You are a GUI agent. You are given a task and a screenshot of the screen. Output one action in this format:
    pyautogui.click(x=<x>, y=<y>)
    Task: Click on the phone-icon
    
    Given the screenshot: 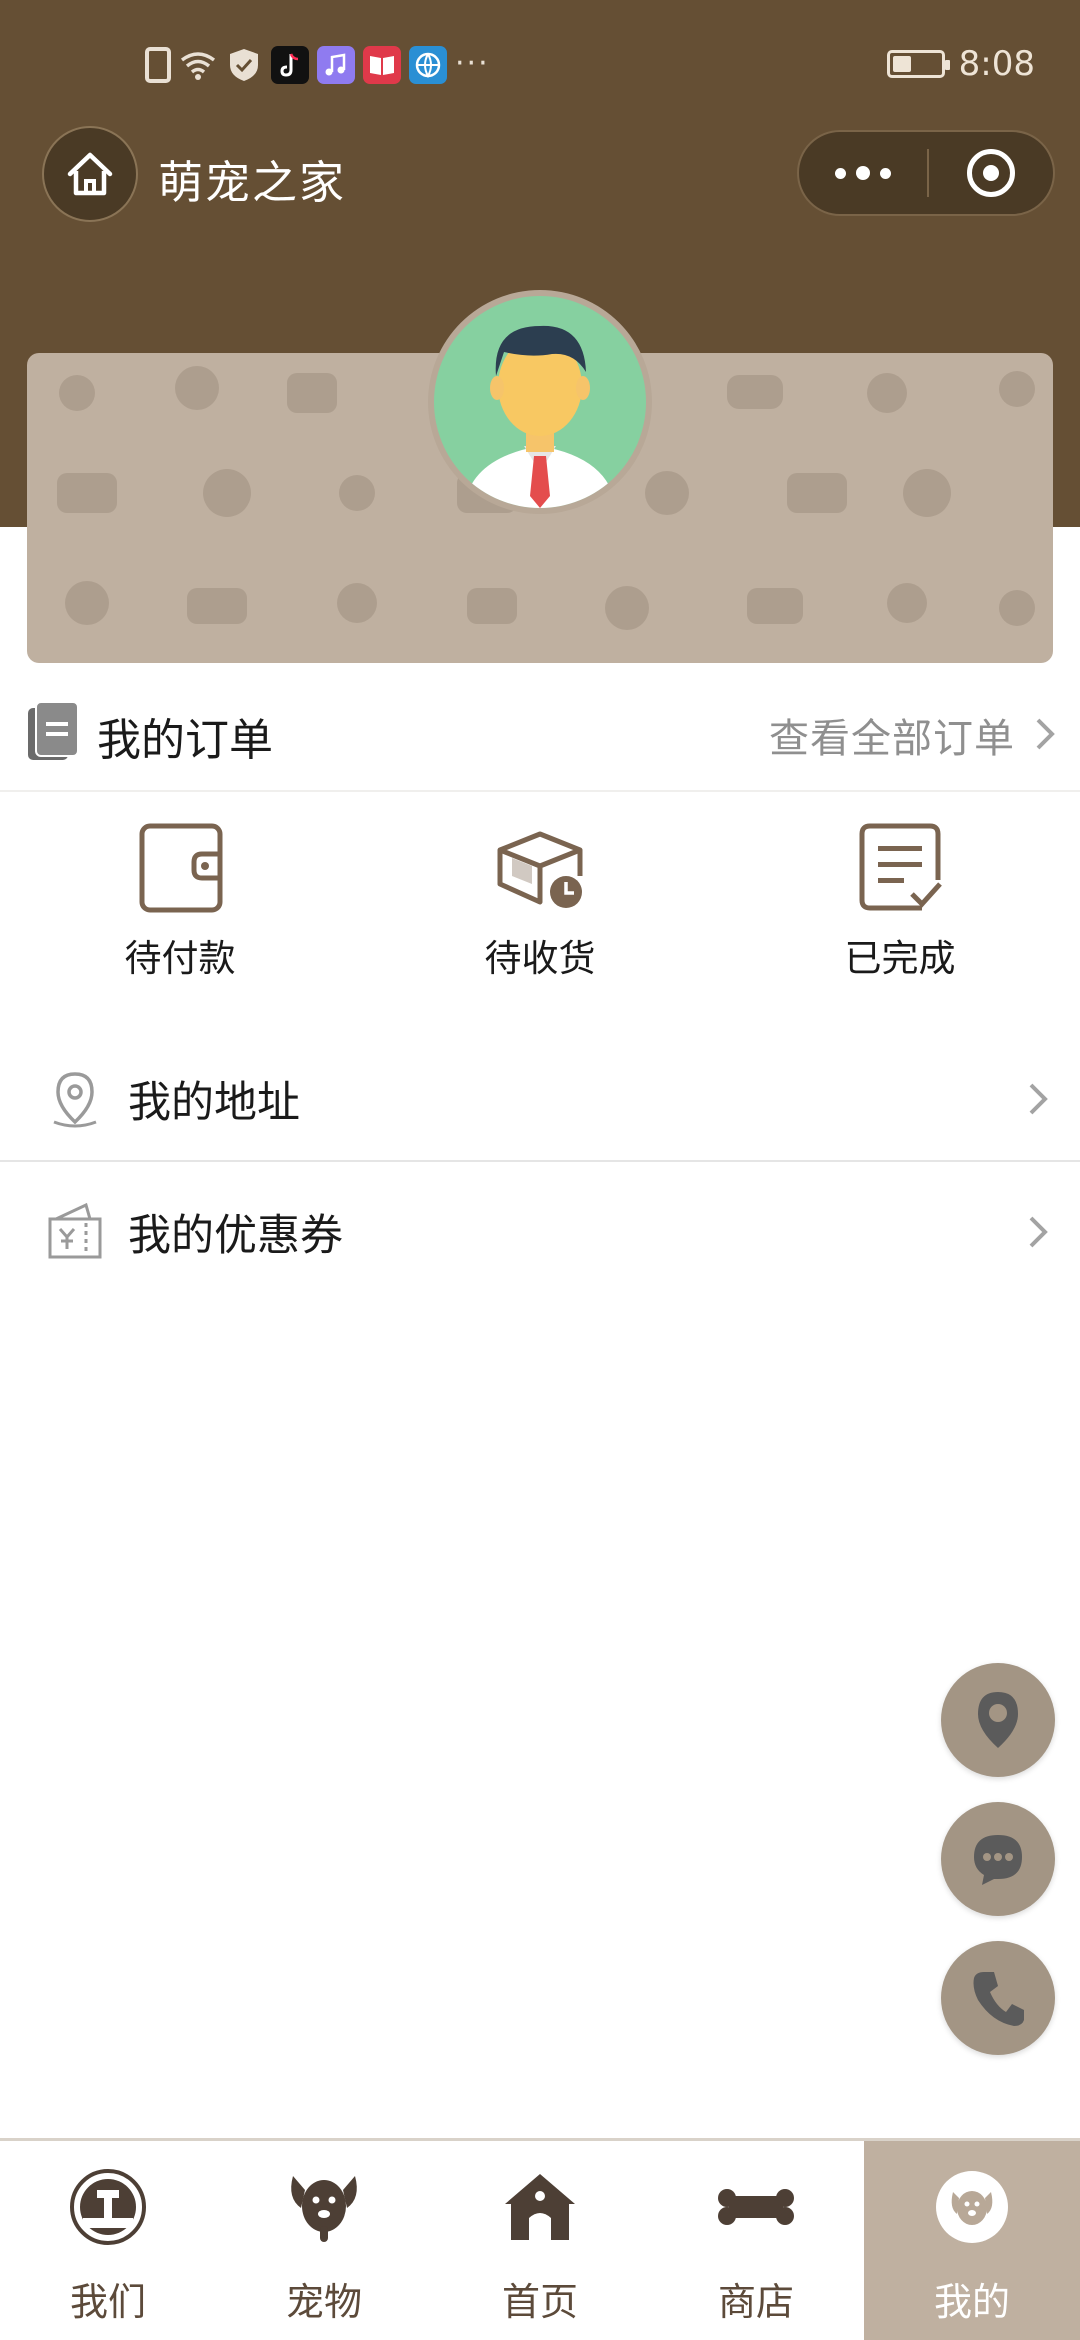 What is the action you would take?
    pyautogui.click(x=998, y=1999)
    